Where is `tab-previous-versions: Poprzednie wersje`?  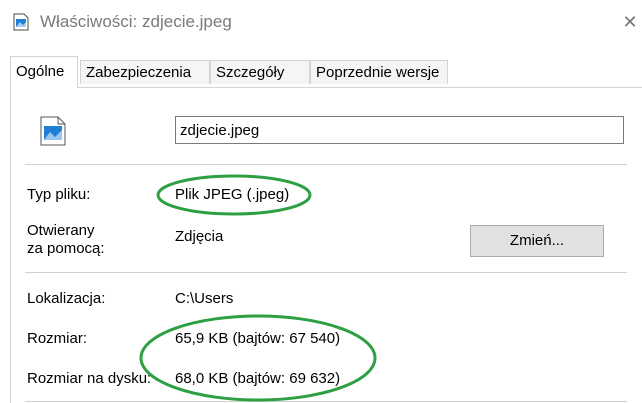 tab-previous-versions: Poprzednie wersje is located at coordinates (379, 72).